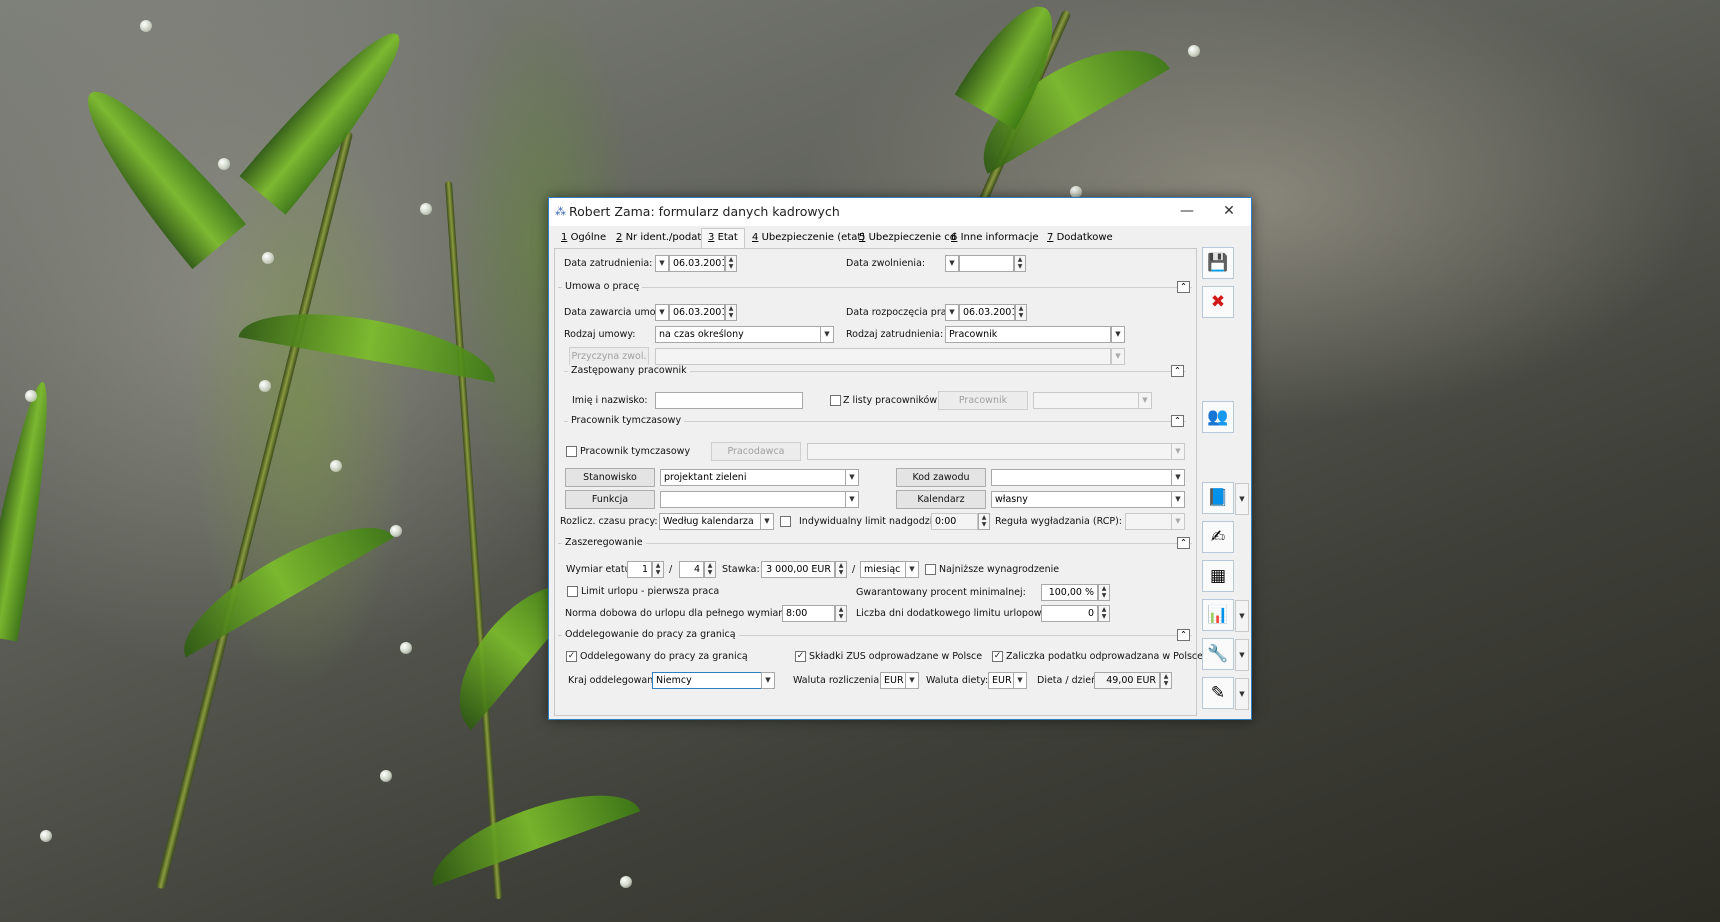  I want to click on people-button: 👥, so click(1218, 417).